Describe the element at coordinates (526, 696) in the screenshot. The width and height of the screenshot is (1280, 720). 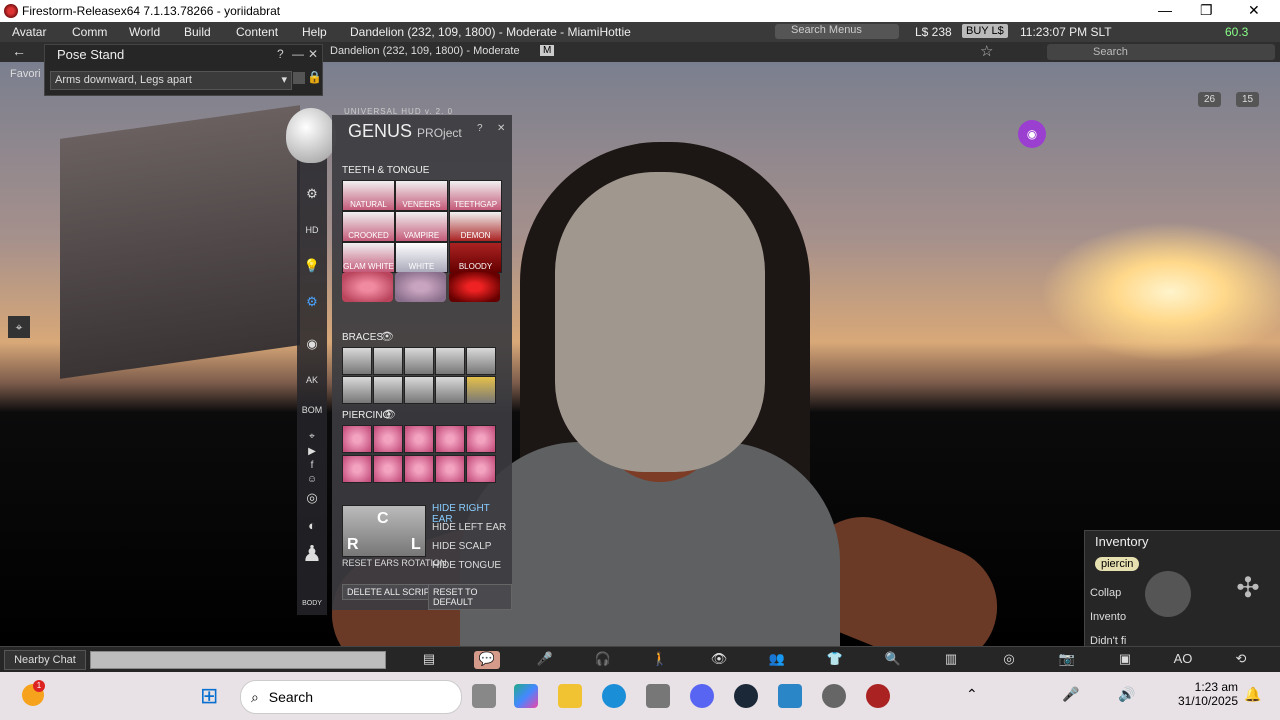
I see `copilot-icon` at that location.